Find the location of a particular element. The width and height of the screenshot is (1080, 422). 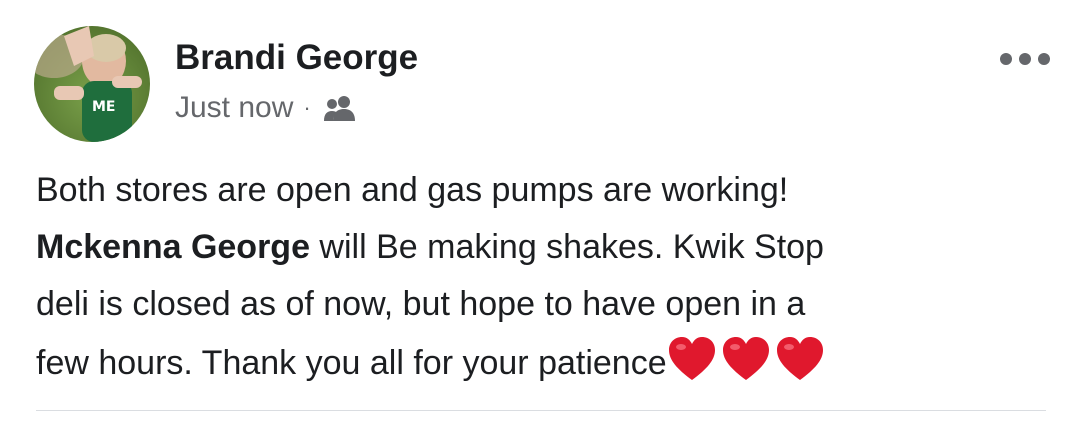

post-line-text: will Be making shakes. Kwik Stop is located at coordinates (566, 247).